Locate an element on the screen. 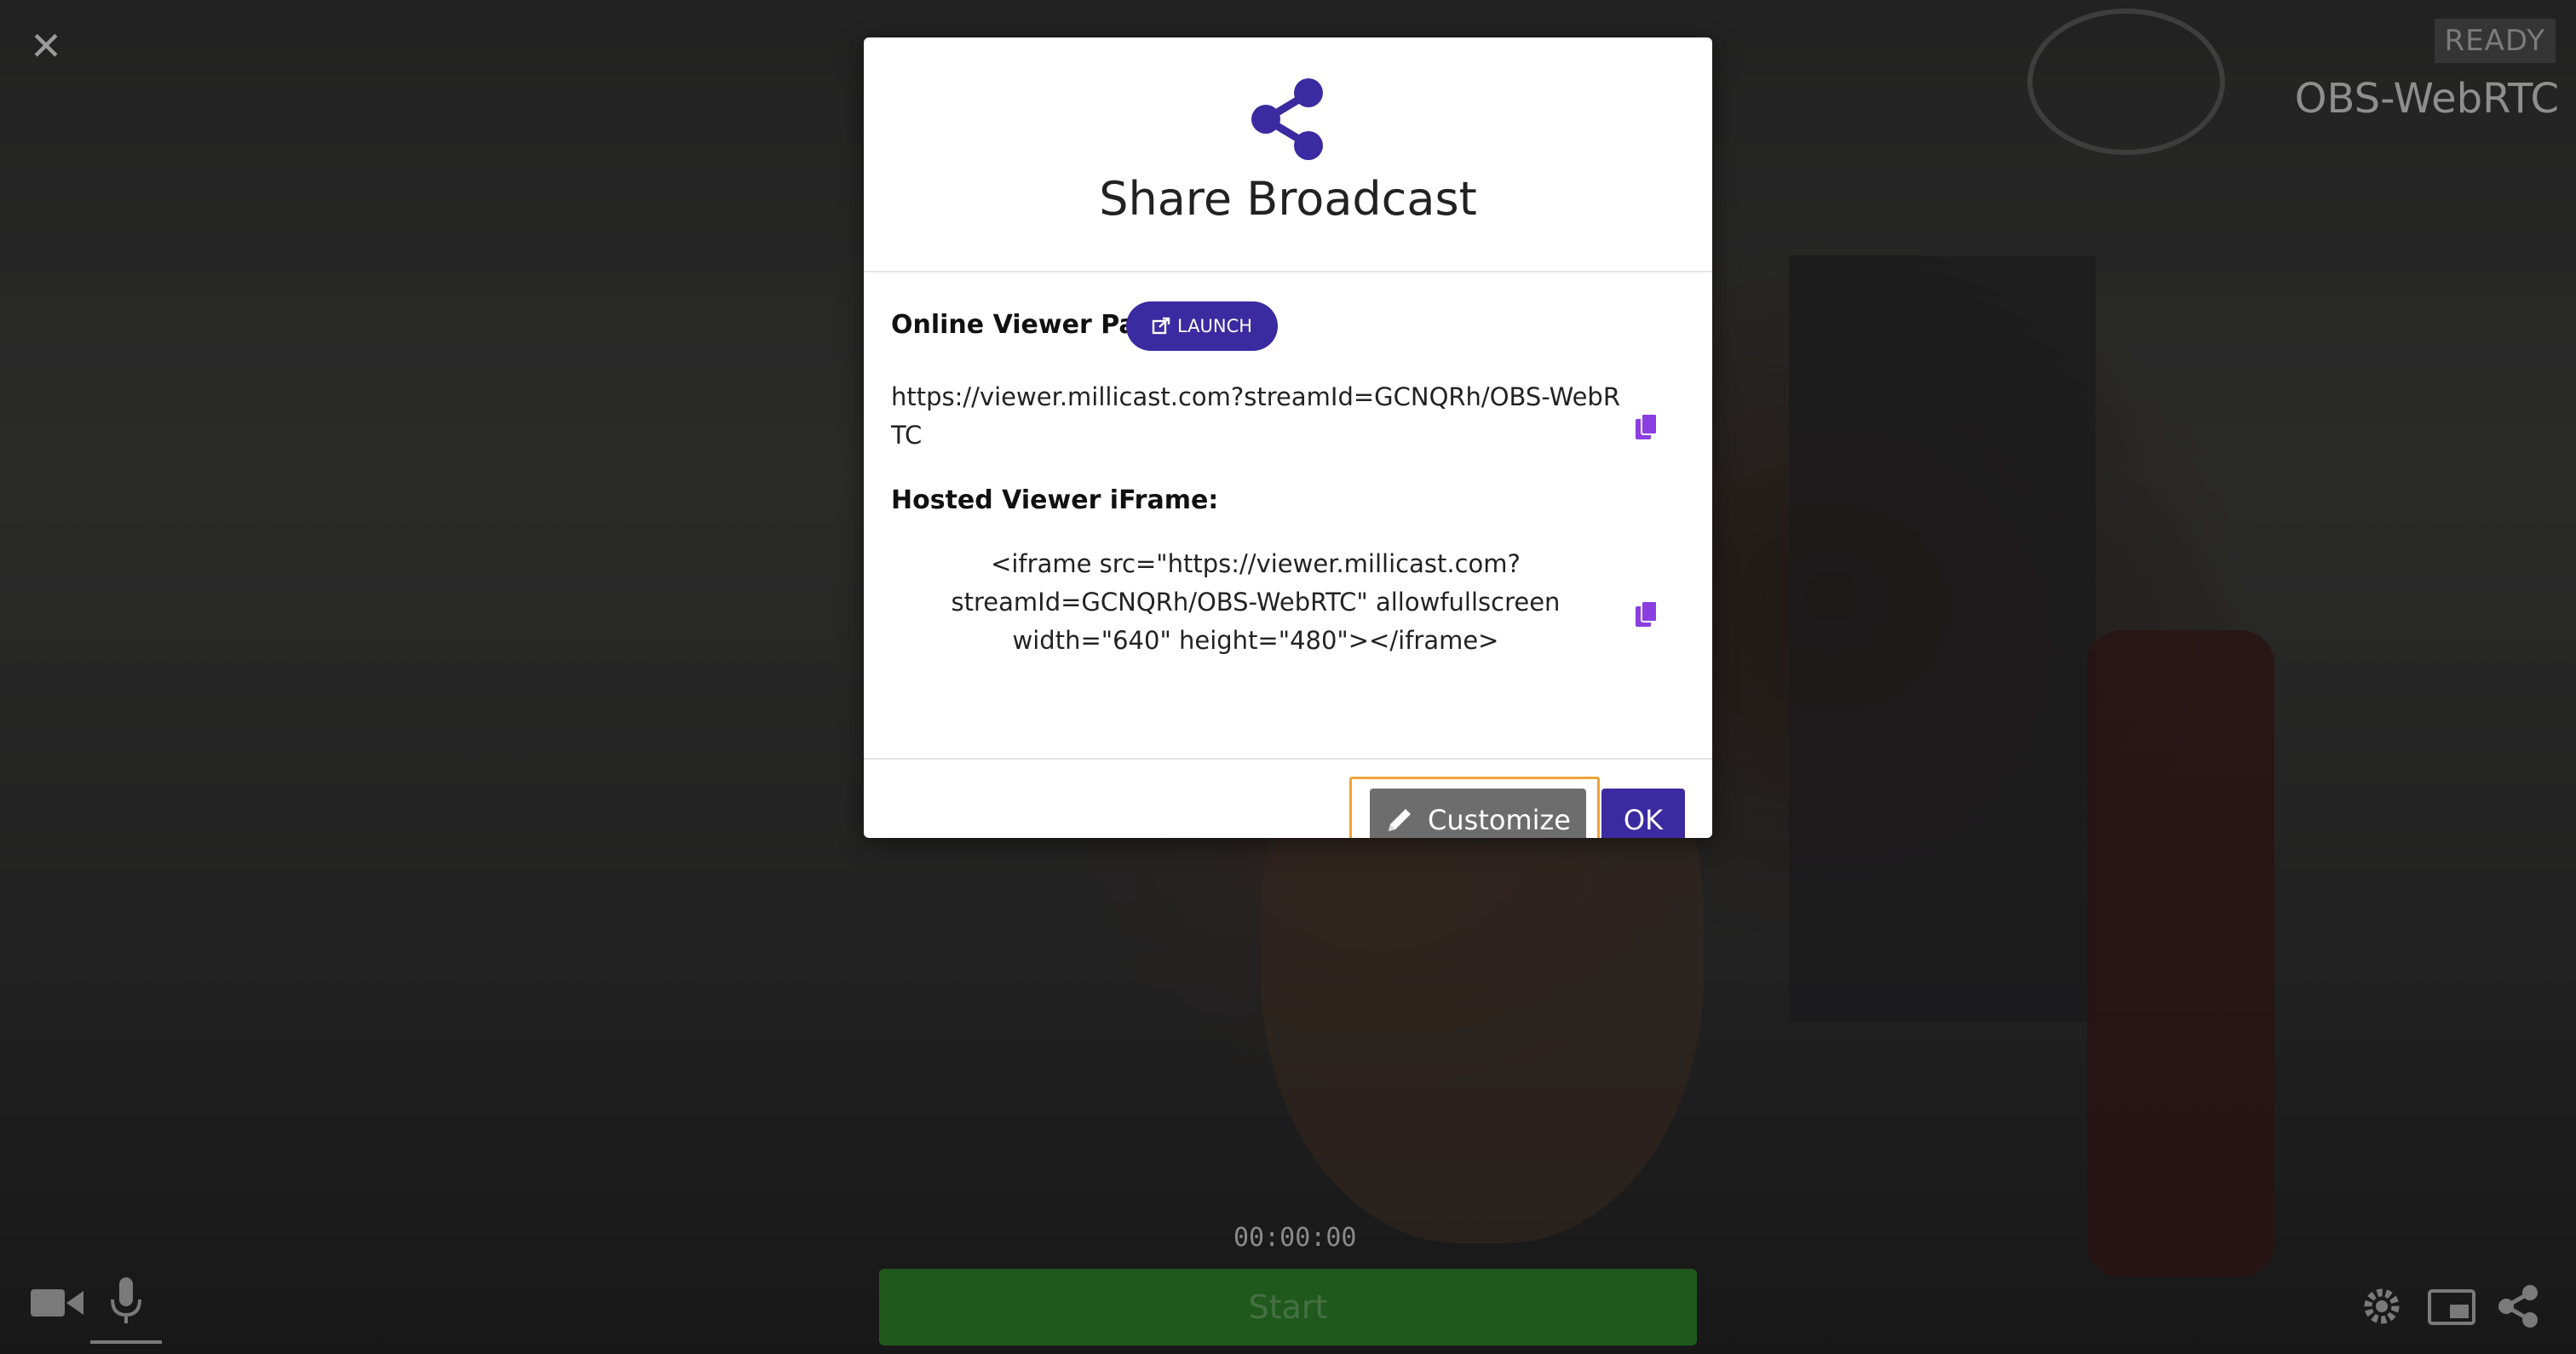 The image size is (2576, 1354). stream-name-label: OBS-WebRTC is located at coordinates (2427, 99).